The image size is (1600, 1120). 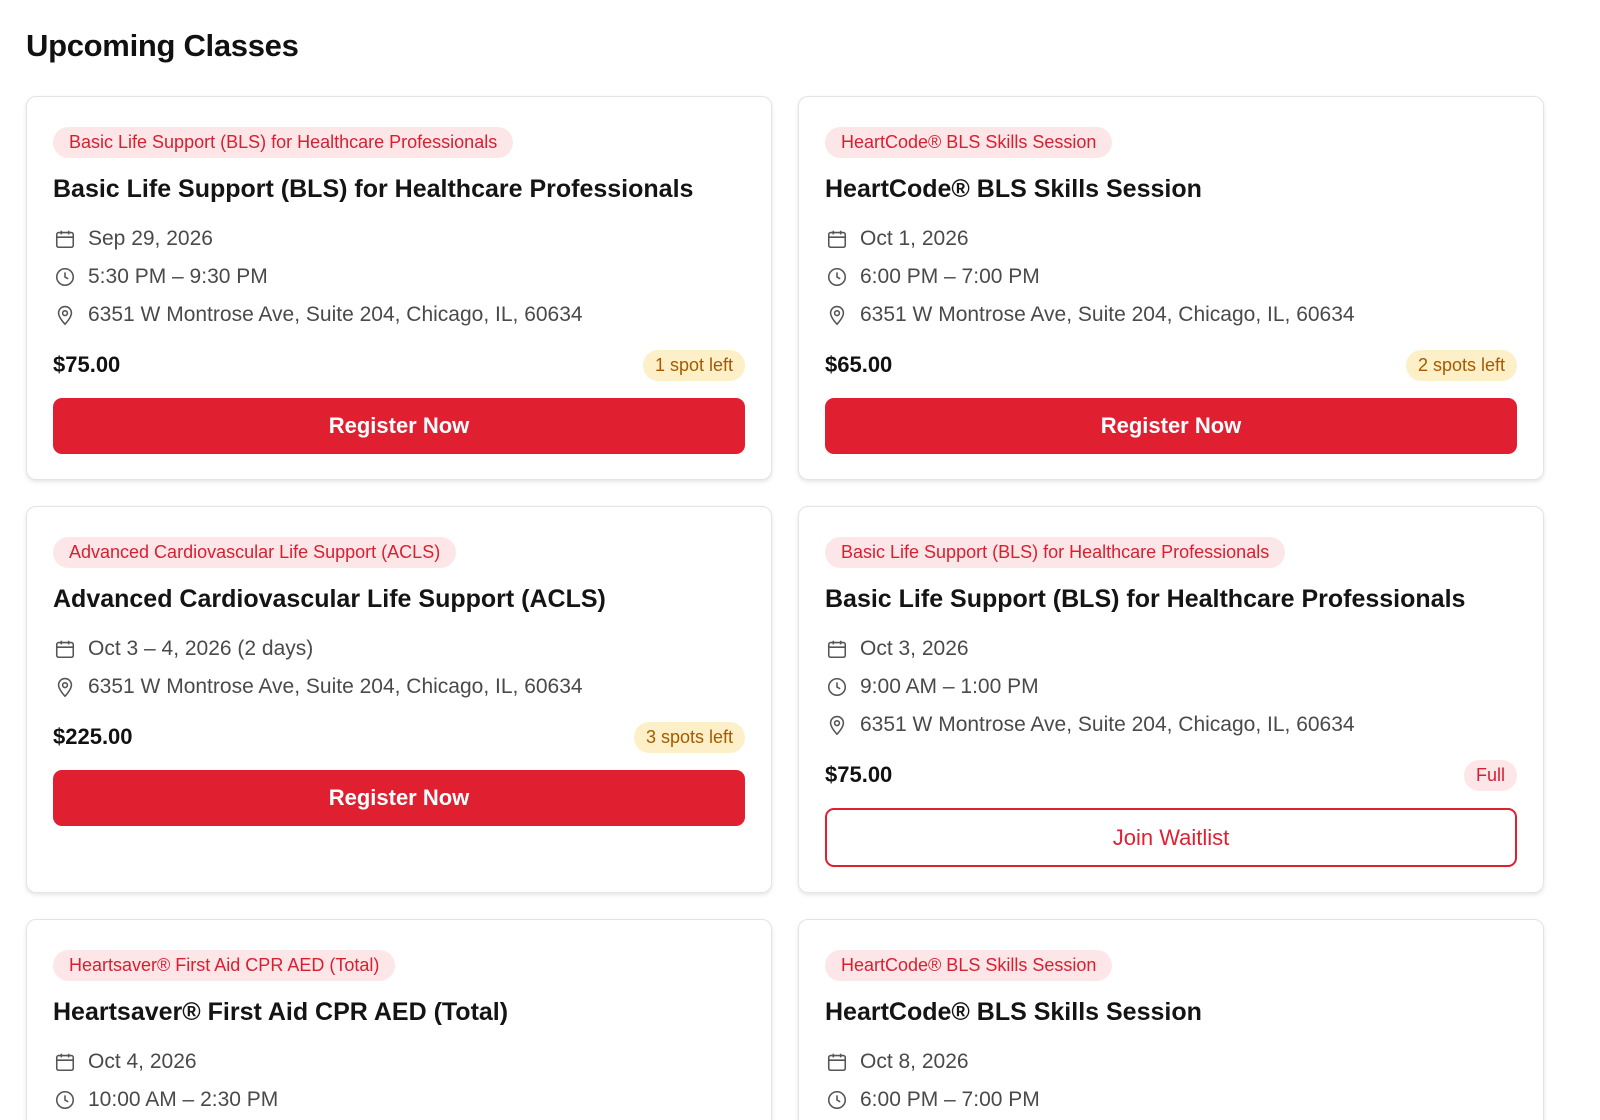 What do you see at coordinates (399, 737) in the screenshot?
I see `price-row: $225.00 3 spots left` at bounding box center [399, 737].